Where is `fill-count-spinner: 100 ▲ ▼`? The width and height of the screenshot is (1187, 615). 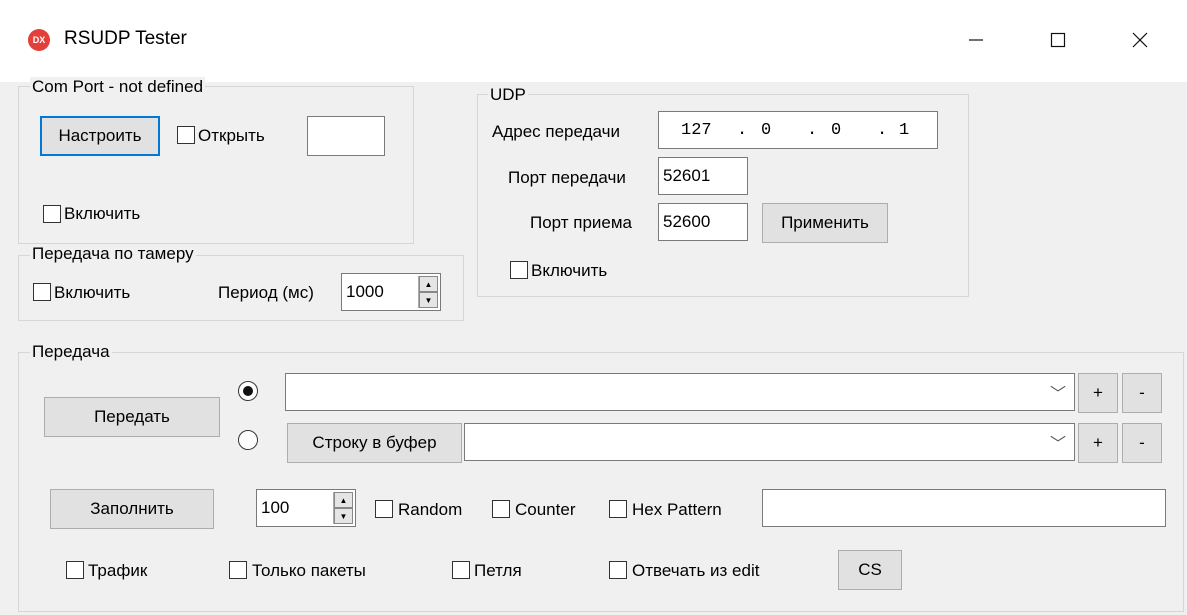 fill-count-spinner: 100 ▲ ▼ is located at coordinates (306, 508).